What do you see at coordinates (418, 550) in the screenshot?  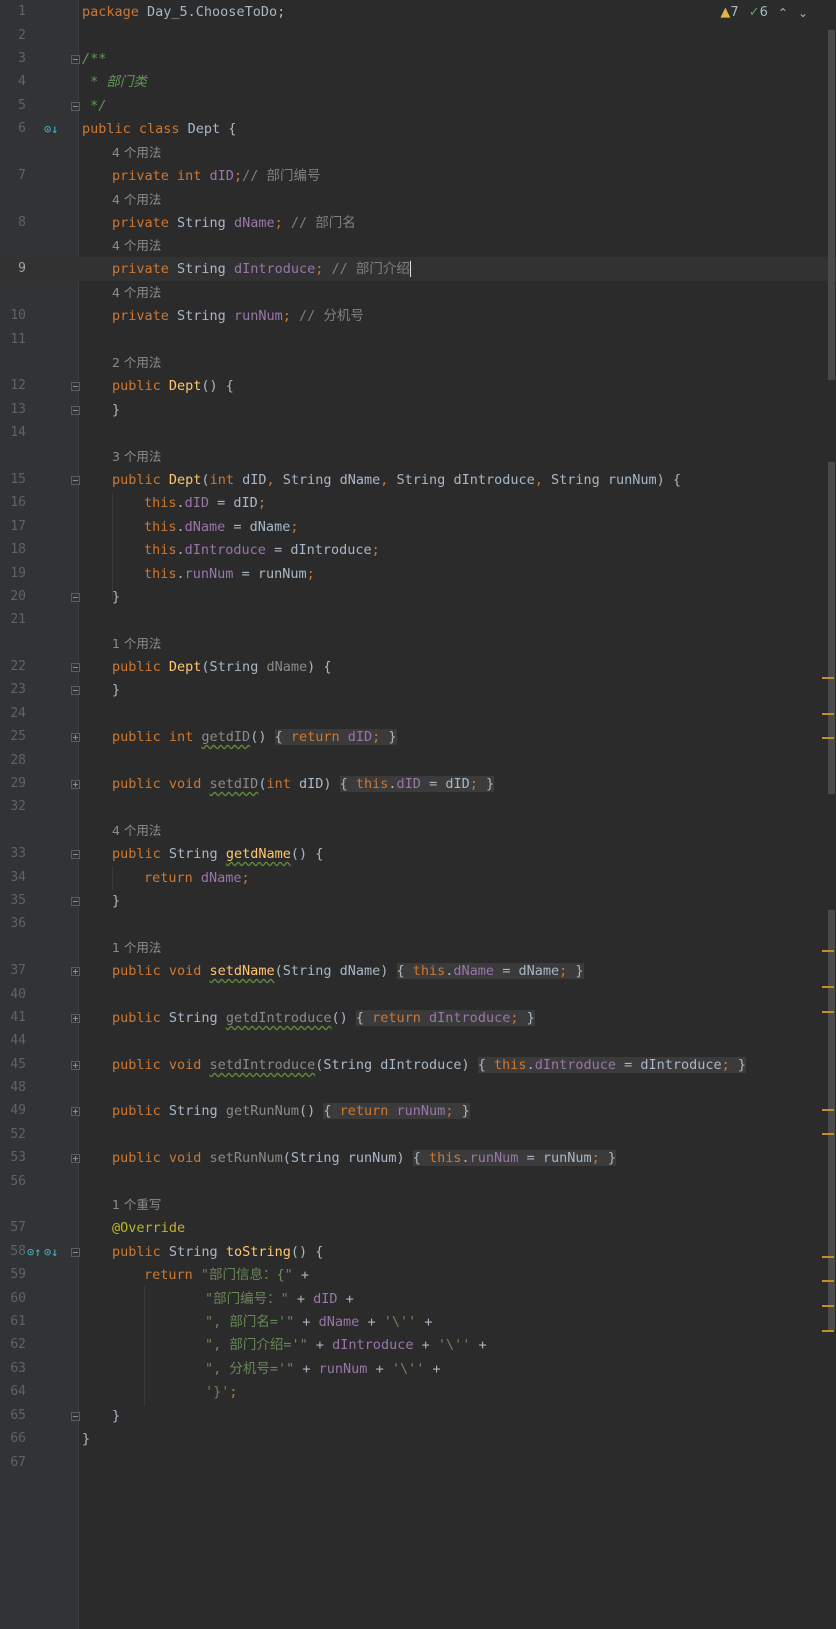 I see `code-line: 18 this.dIntroduce = dIntroduce;` at bounding box center [418, 550].